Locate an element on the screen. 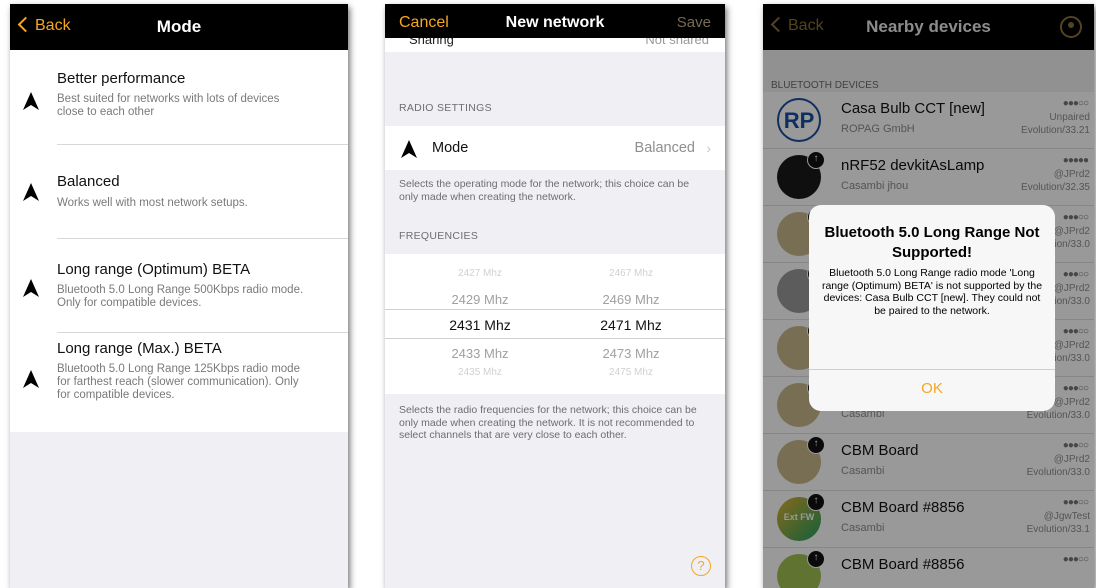 This screenshot has height=588, width=1096. navbar: Cancel New network Save is located at coordinates (555, 21).